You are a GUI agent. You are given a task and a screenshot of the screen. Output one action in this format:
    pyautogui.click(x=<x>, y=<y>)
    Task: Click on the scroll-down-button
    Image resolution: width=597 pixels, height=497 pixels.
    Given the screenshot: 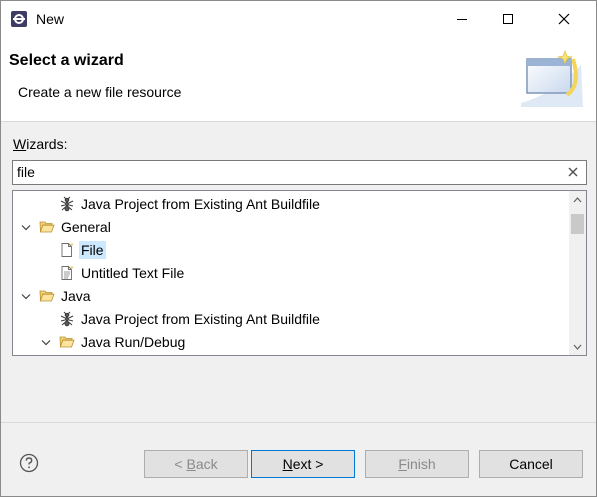 What is the action you would take?
    pyautogui.click(x=577, y=346)
    